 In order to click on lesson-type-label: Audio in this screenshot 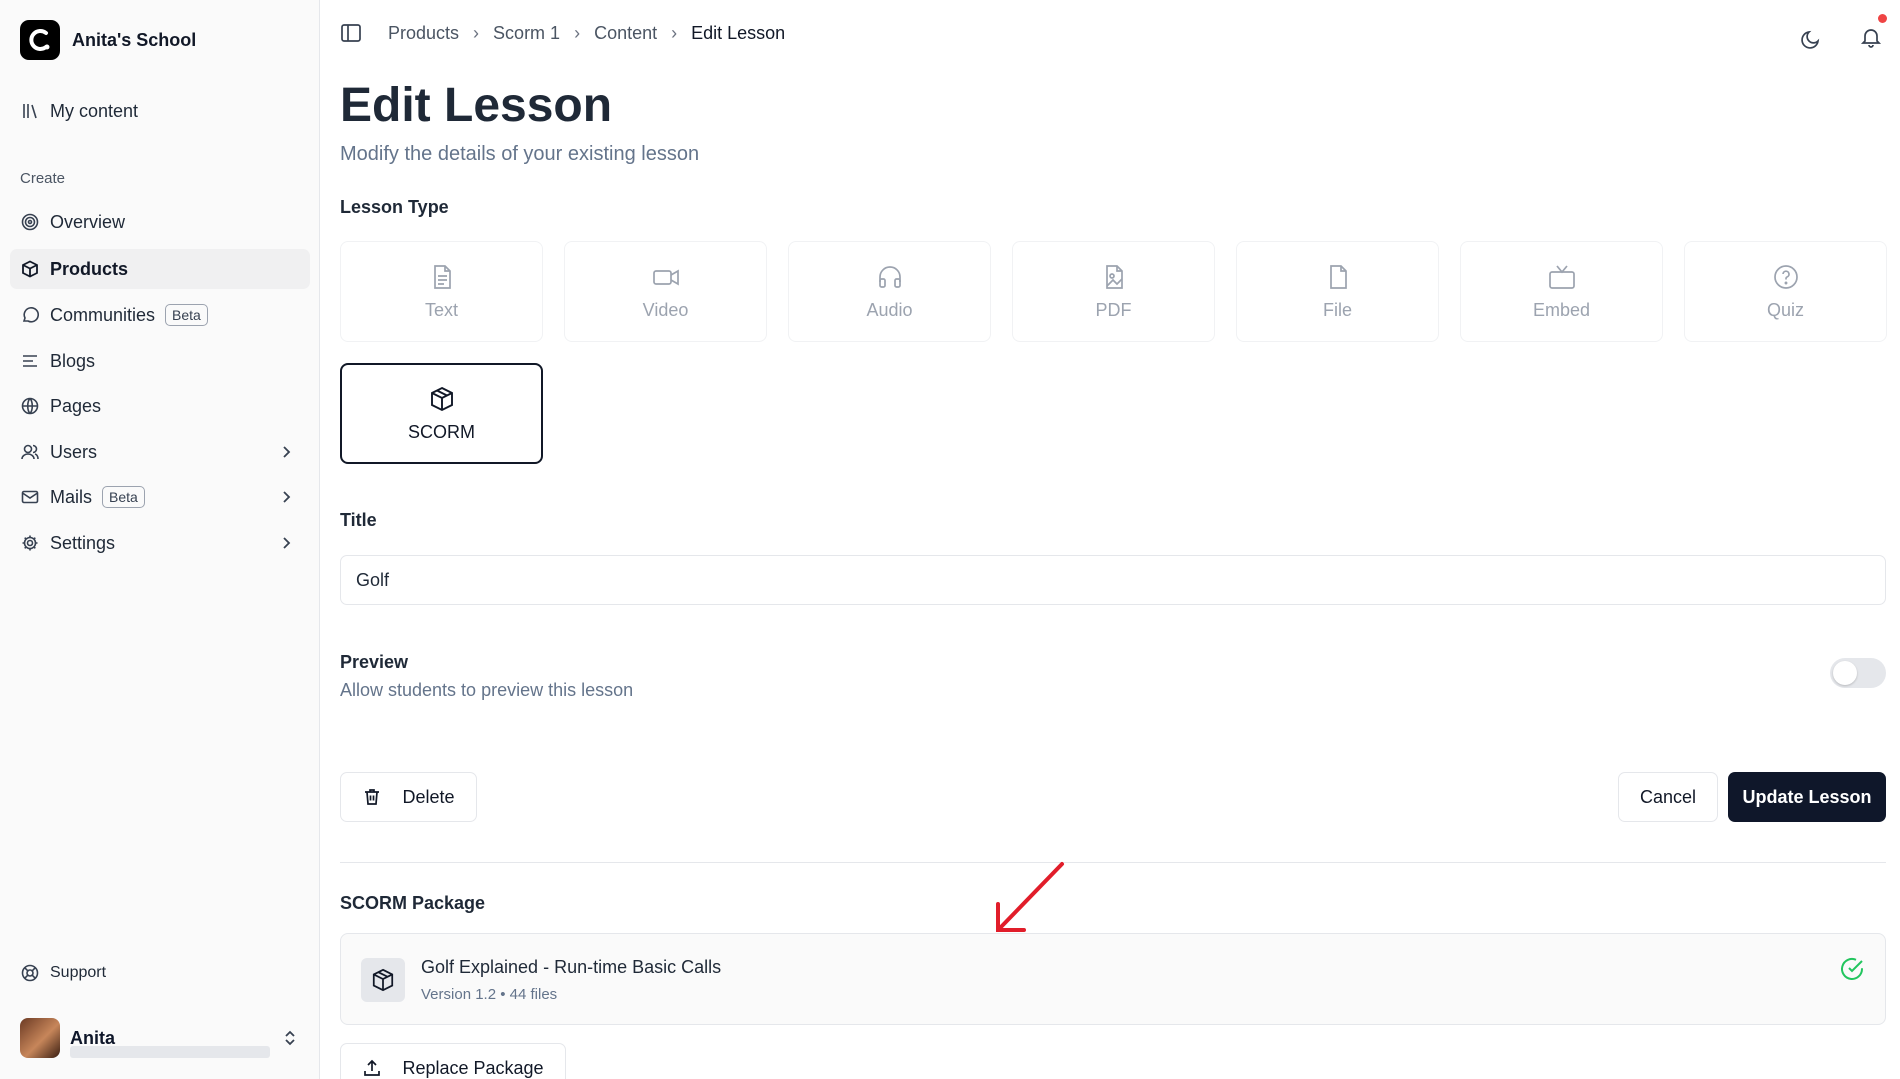, I will do `click(889, 310)`.